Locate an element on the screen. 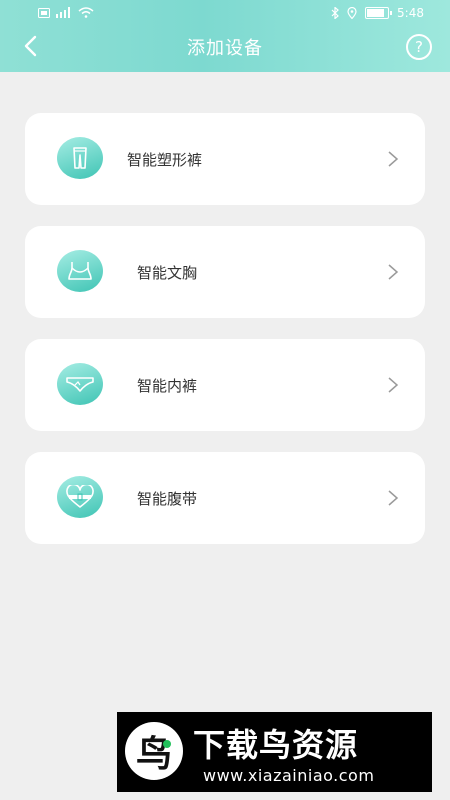  watermark-banner: 鸟 下载鸟资源 www.xiazainiao.com is located at coordinates (274, 752).